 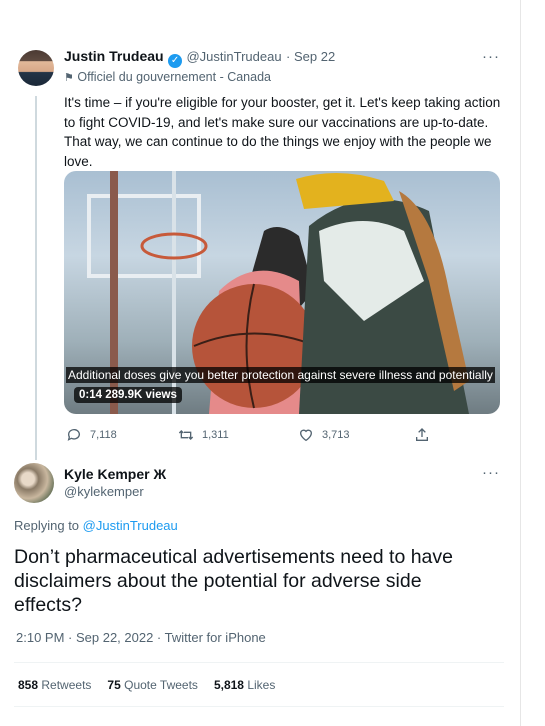 What do you see at coordinates (186, 435) in the screenshot?
I see `retweet-icon` at bounding box center [186, 435].